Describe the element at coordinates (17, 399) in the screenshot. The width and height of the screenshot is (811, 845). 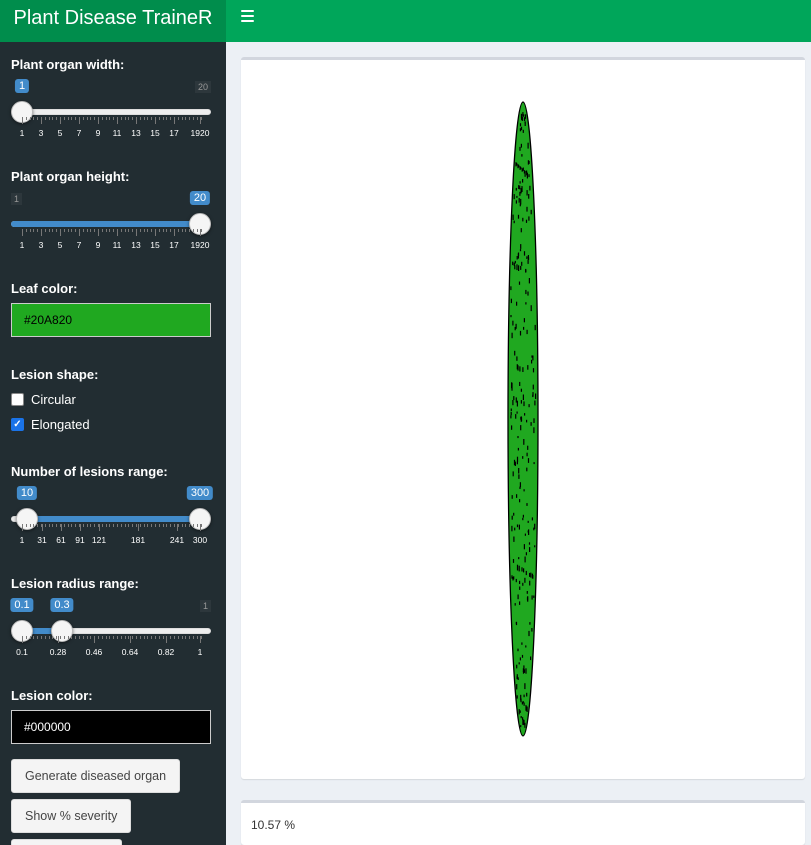
I see `circular-checkbox` at that location.